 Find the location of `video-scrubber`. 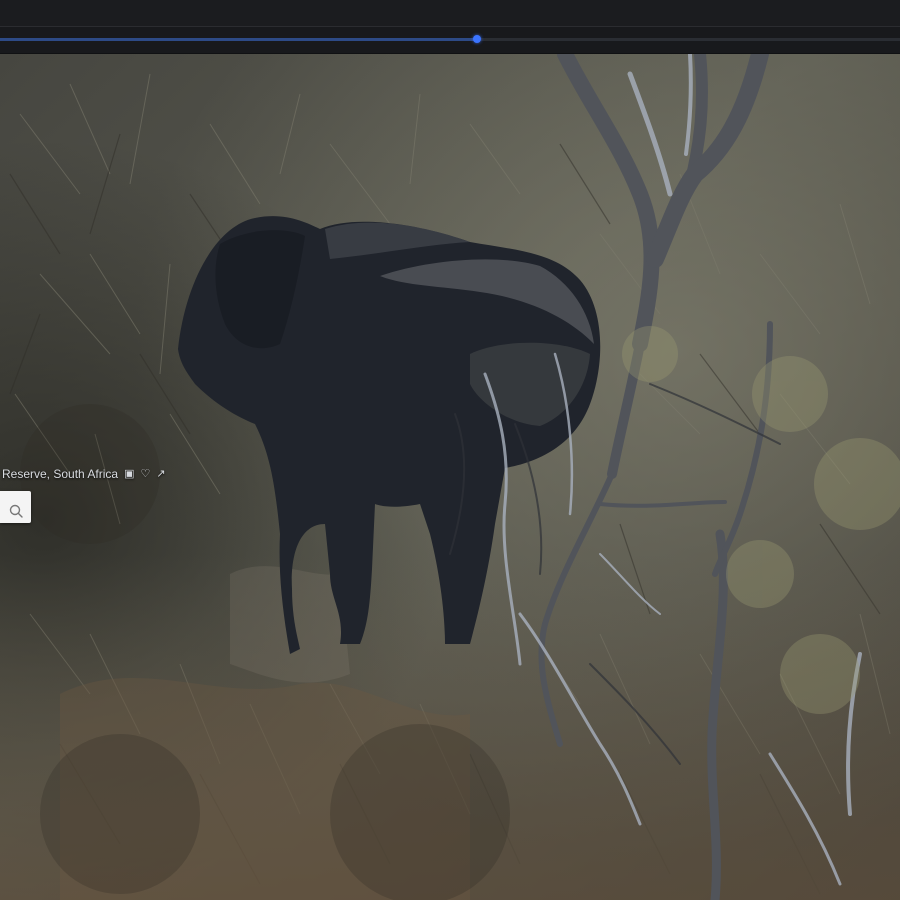

video-scrubber is located at coordinates (450, 40).